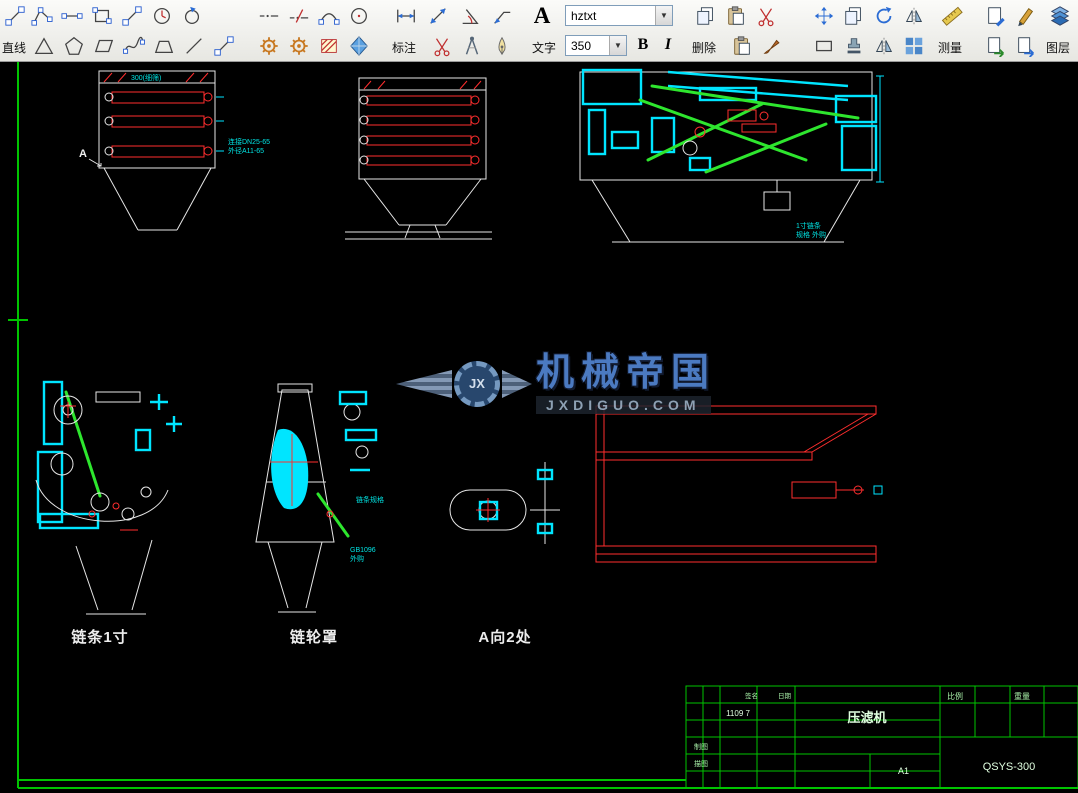  What do you see at coordinates (357, 558) in the screenshot?
I see `note-cover-3: 外购` at bounding box center [357, 558].